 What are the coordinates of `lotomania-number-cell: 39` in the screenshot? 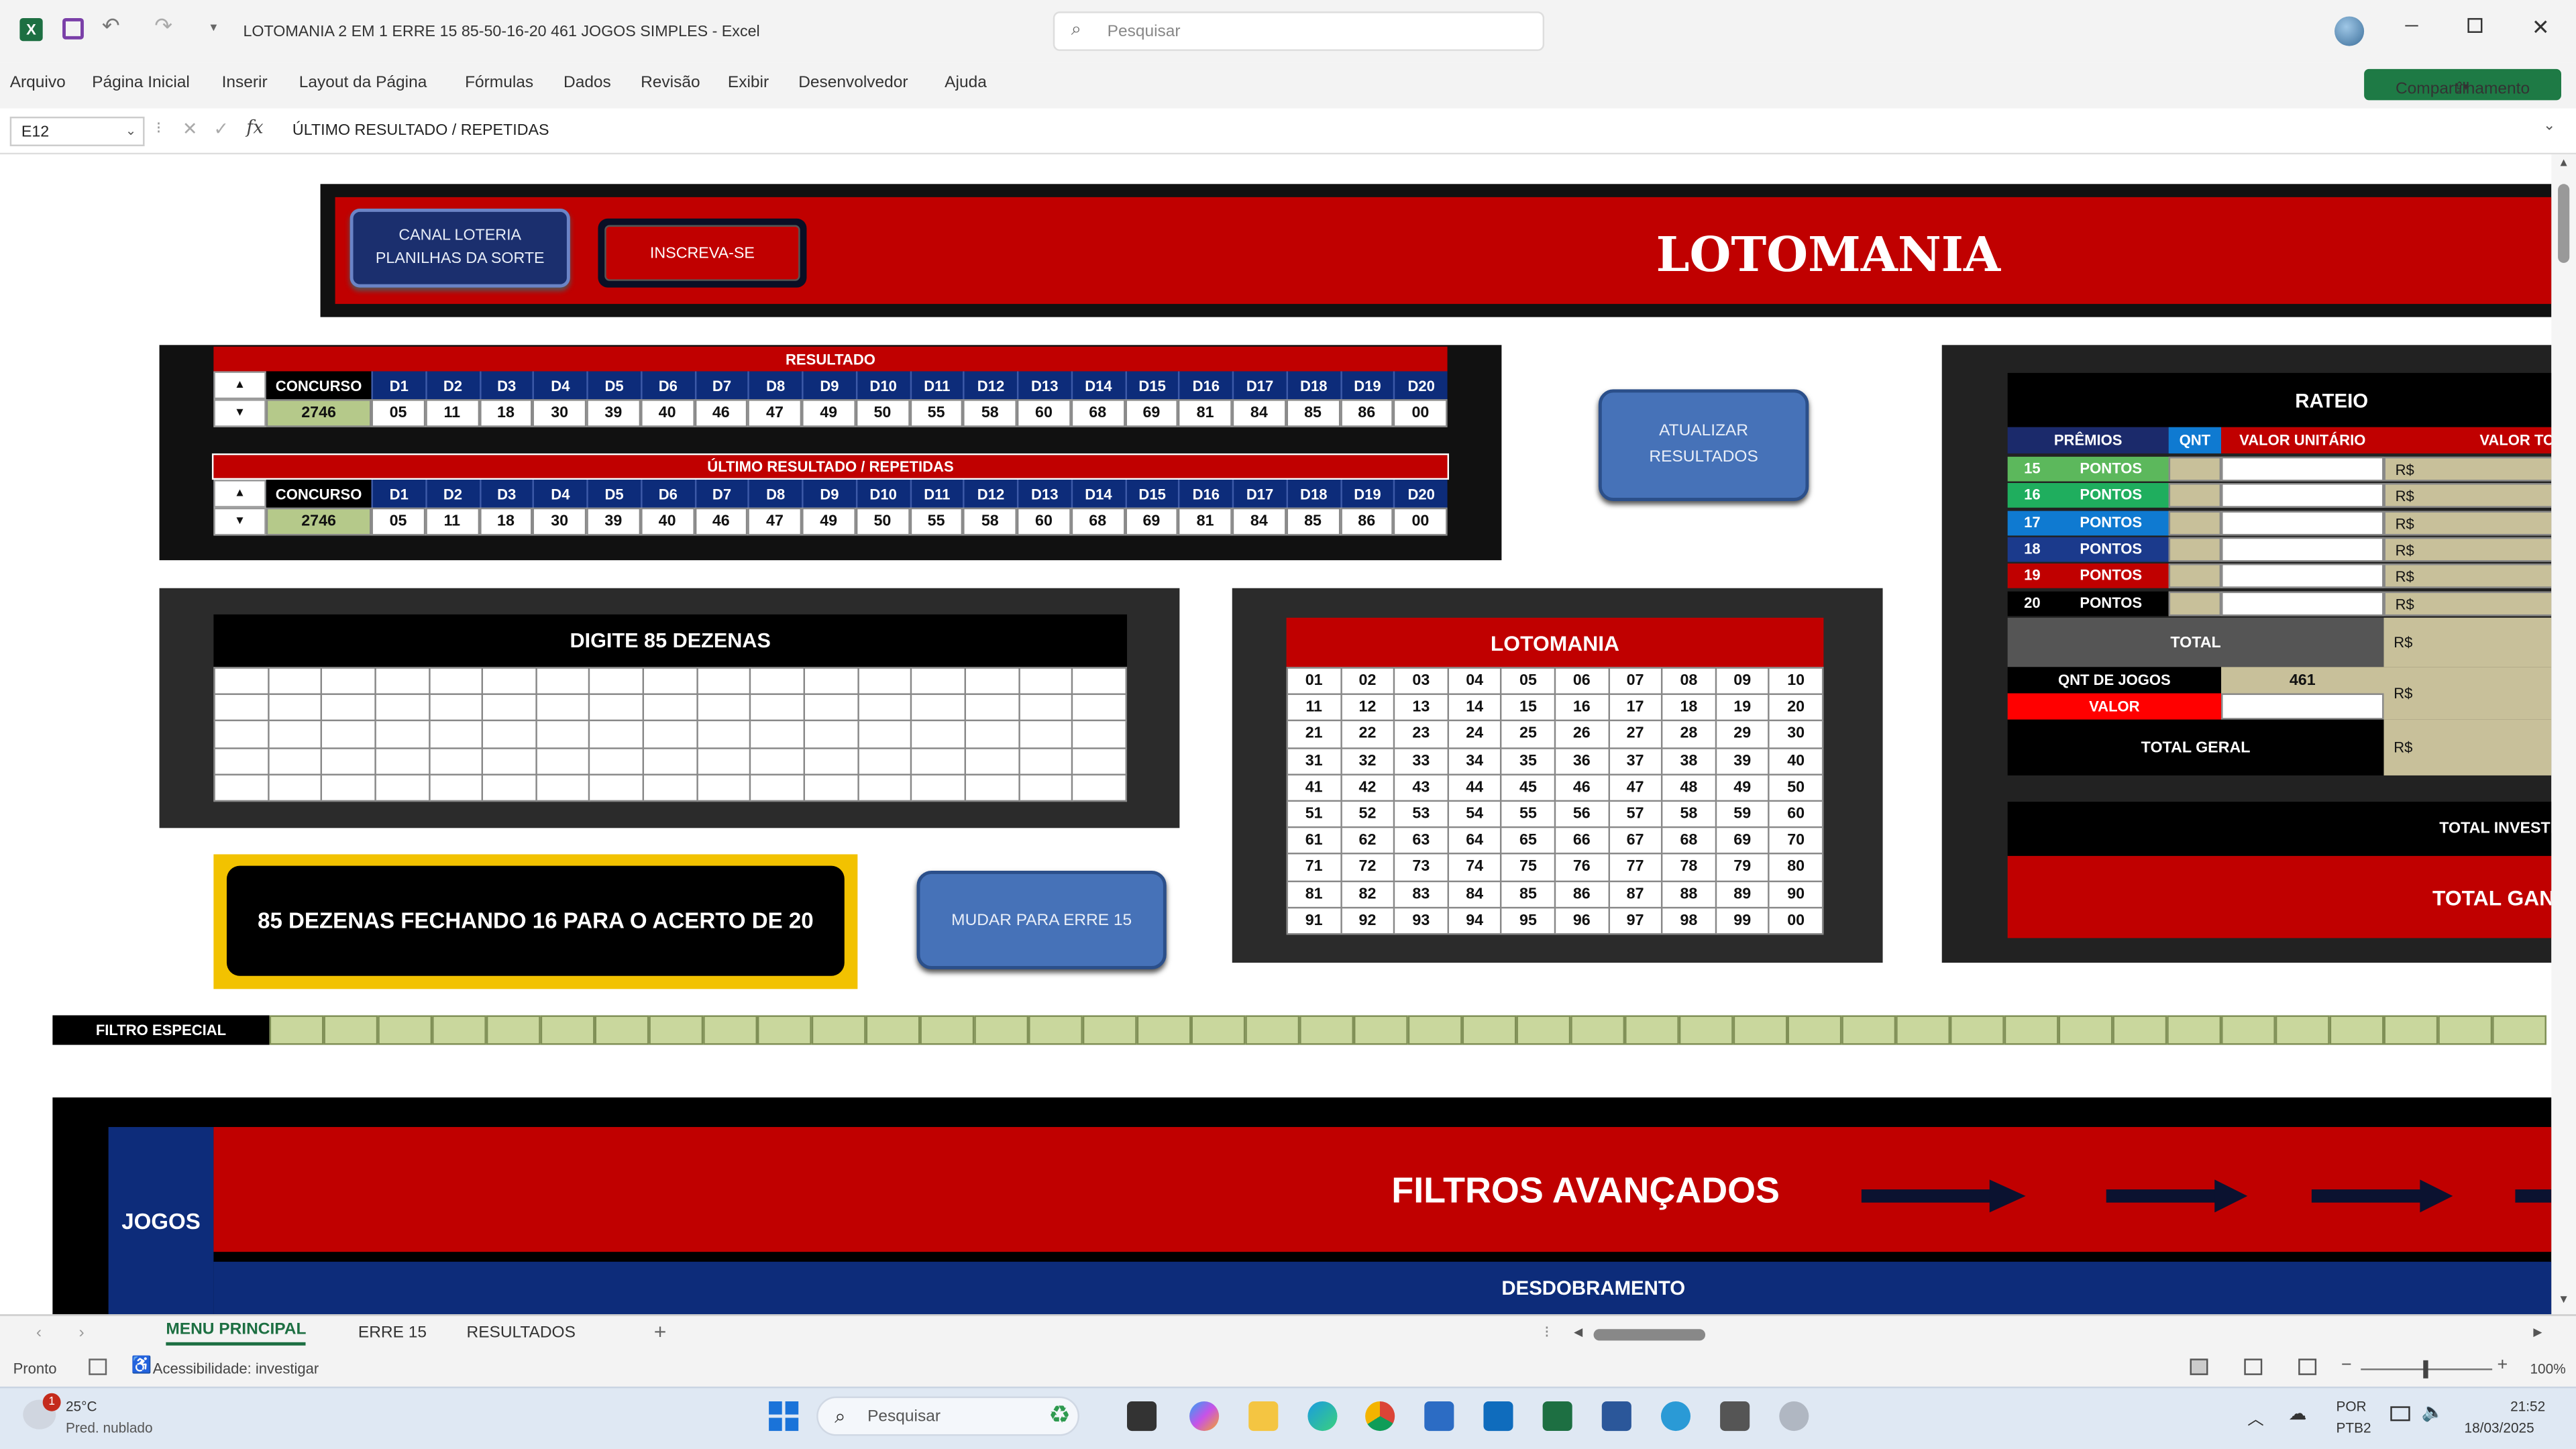 It's located at (1742, 761).